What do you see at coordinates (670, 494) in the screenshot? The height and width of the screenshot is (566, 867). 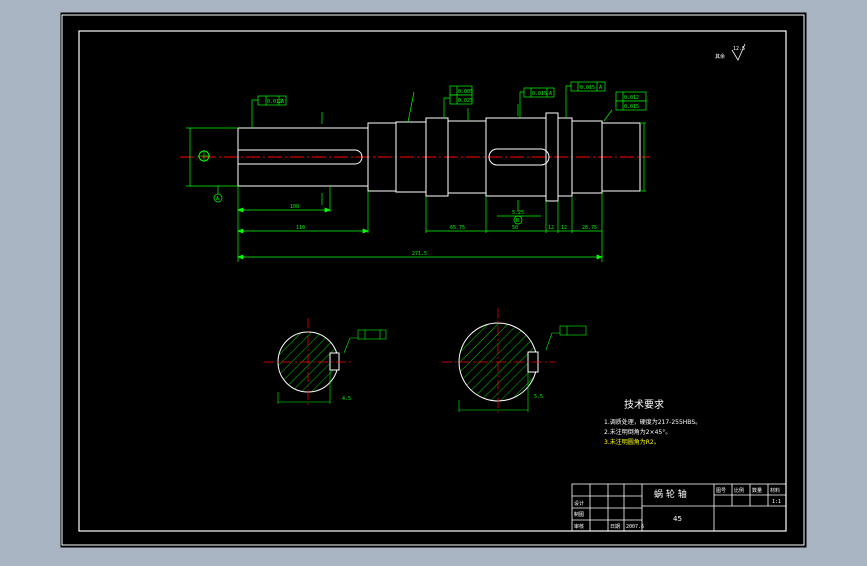 I see `part-name: 蜗 轮 轴` at bounding box center [670, 494].